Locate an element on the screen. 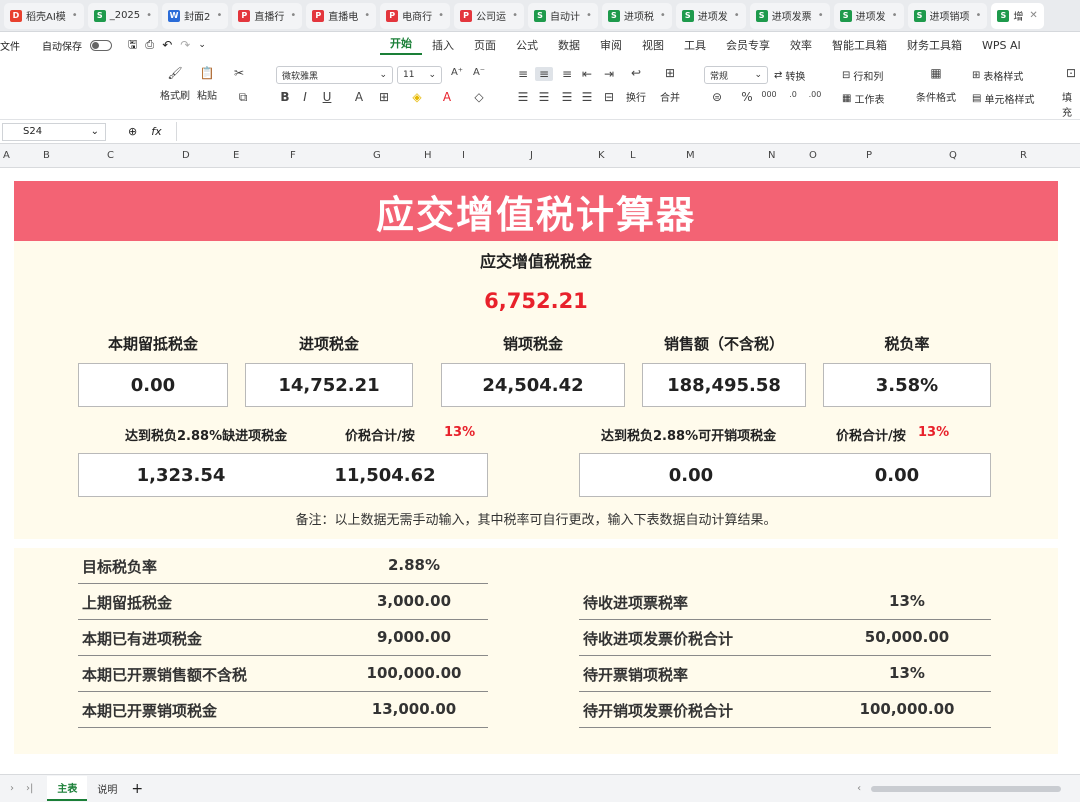 The image size is (1080, 802). doc-tab-4: P 直播电 • is located at coordinates (341, 15).